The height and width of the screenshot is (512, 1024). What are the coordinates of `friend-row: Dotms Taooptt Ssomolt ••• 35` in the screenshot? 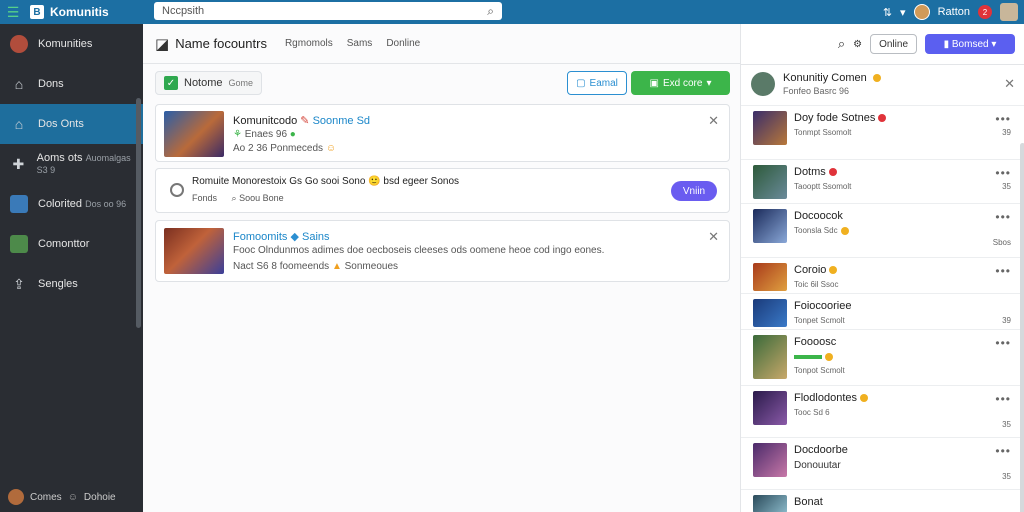 It's located at (882, 181).